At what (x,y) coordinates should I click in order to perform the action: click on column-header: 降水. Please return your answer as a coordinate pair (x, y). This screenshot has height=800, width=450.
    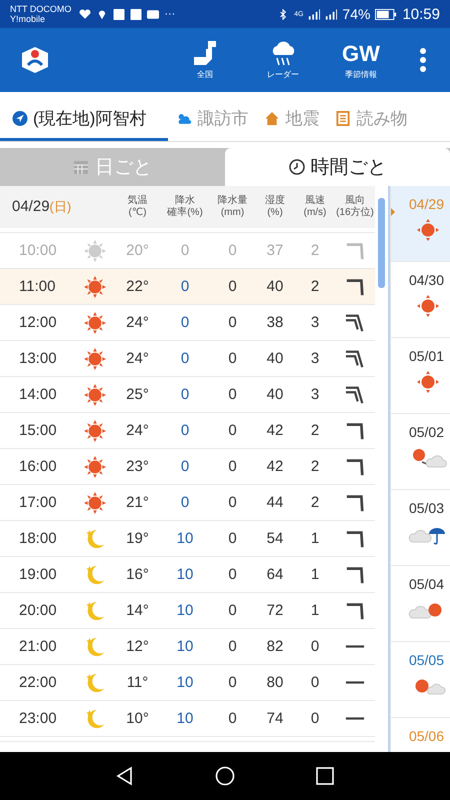
    Looking at the image, I should click on (185, 200).